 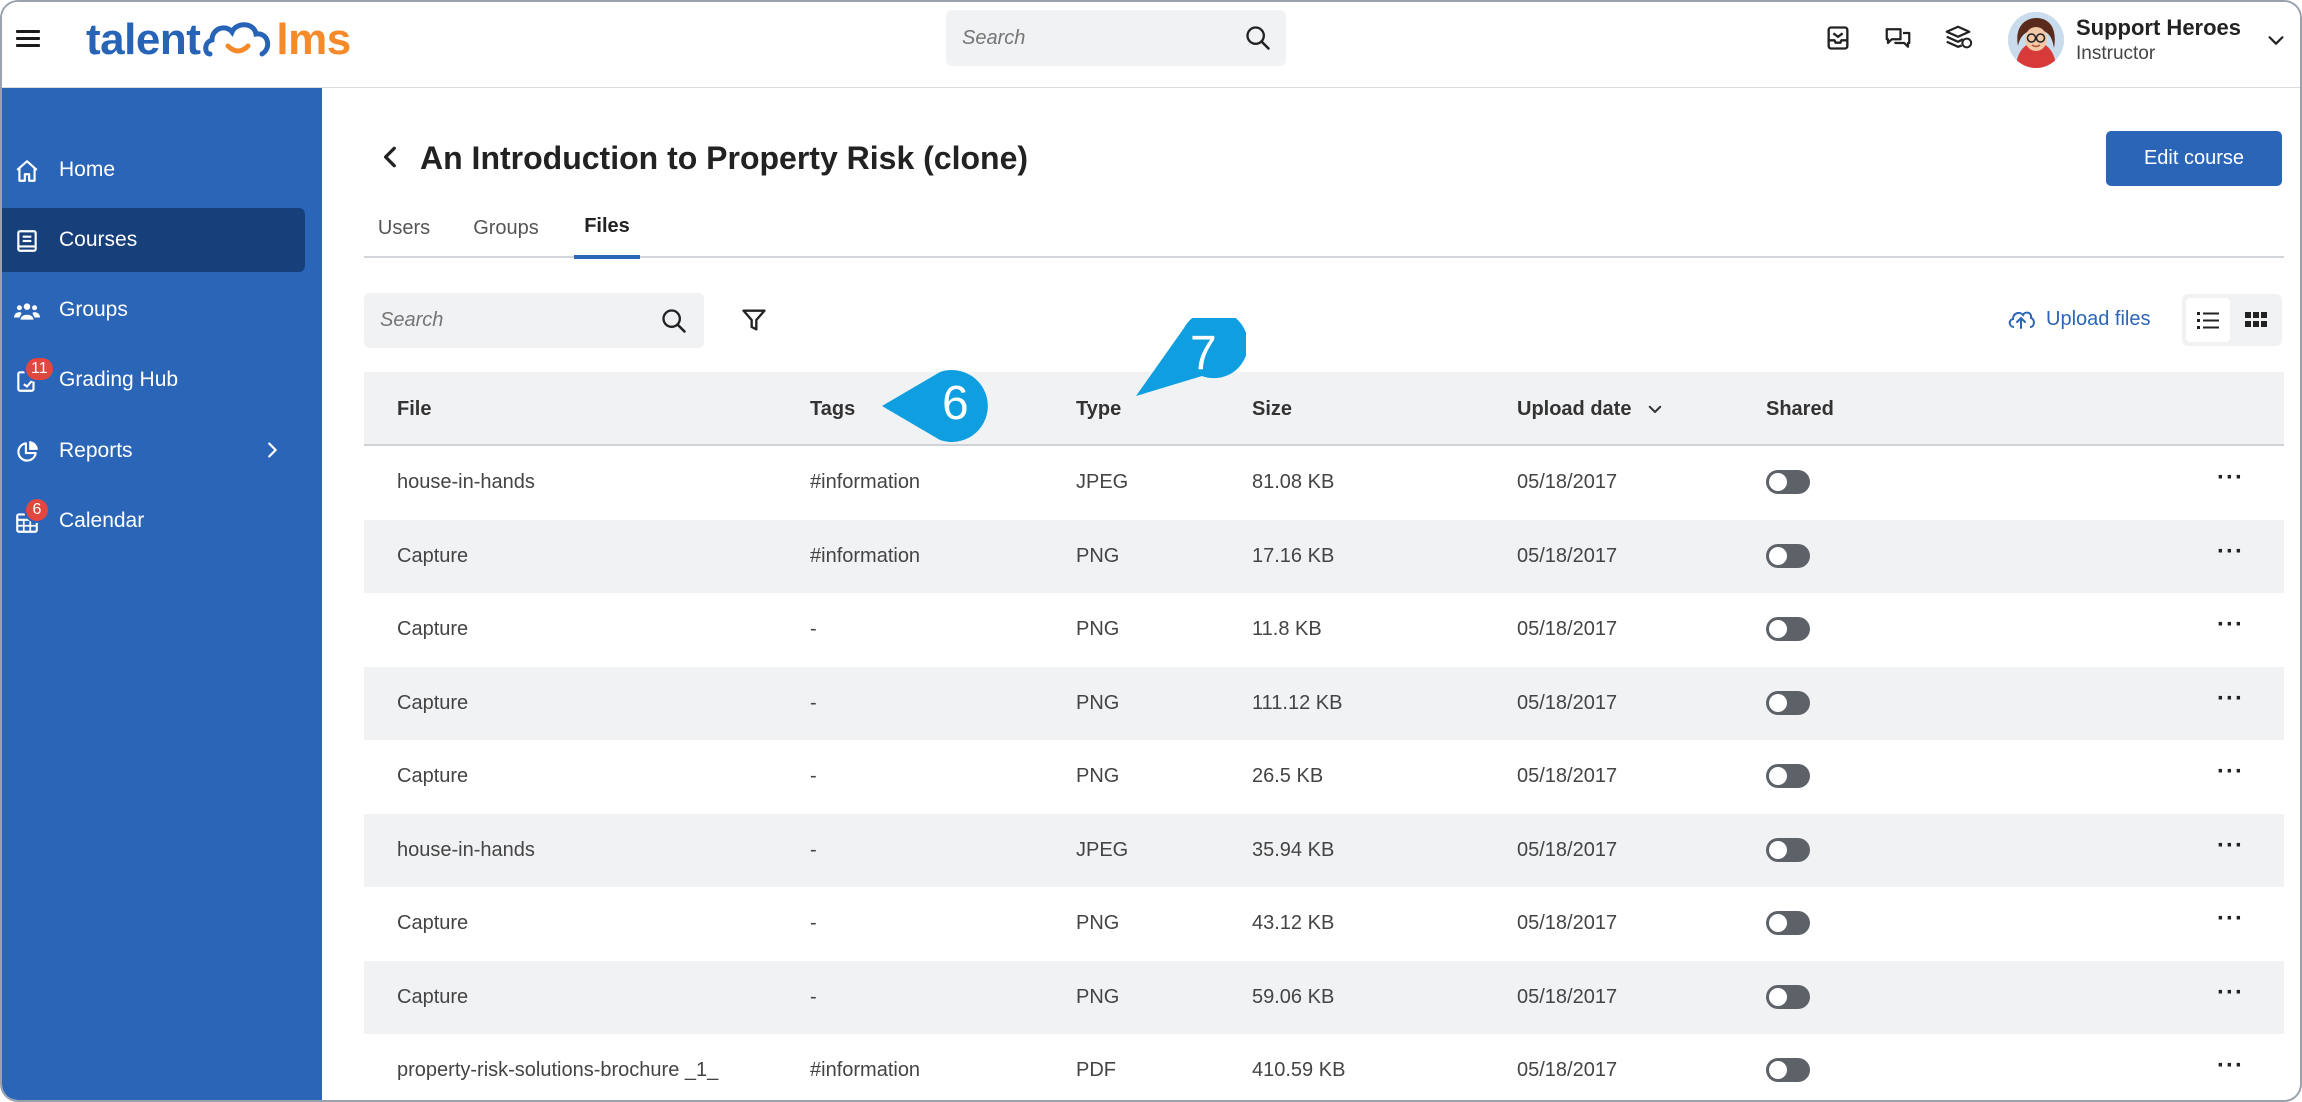 What do you see at coordinates (1102, 482) in the screenshot?
I see `file-type: JPEG` at bounding box center [1102, 482].